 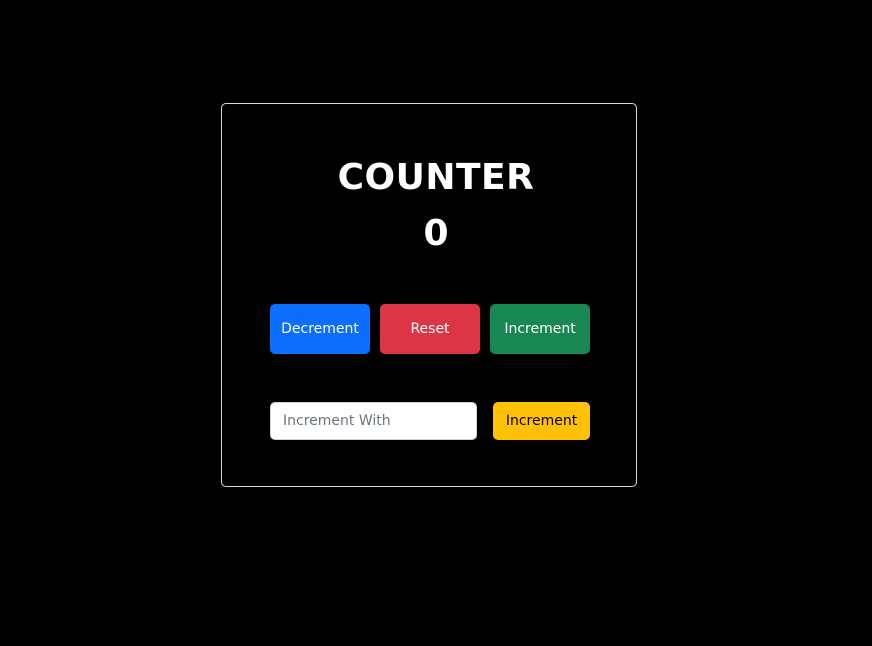 I want to click on increment-with-input, so click(x=373, y=421).